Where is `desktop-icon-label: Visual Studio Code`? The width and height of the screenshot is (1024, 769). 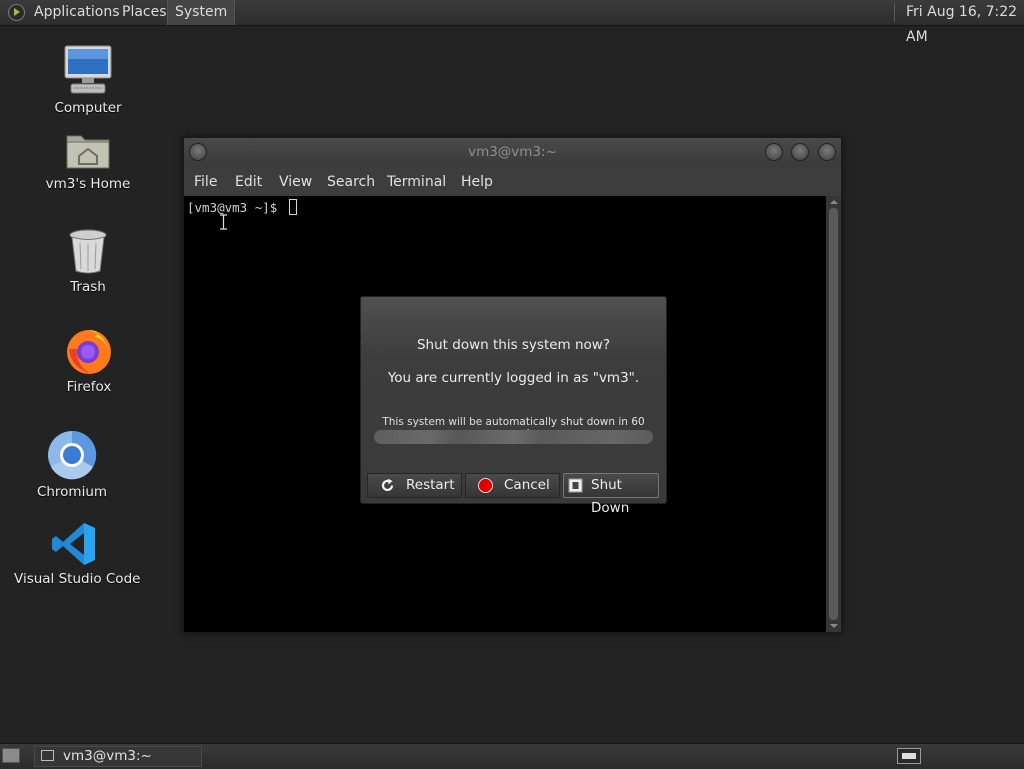 desktop-icon-label: Visual Studio Code is located at coordinates (77, 579).